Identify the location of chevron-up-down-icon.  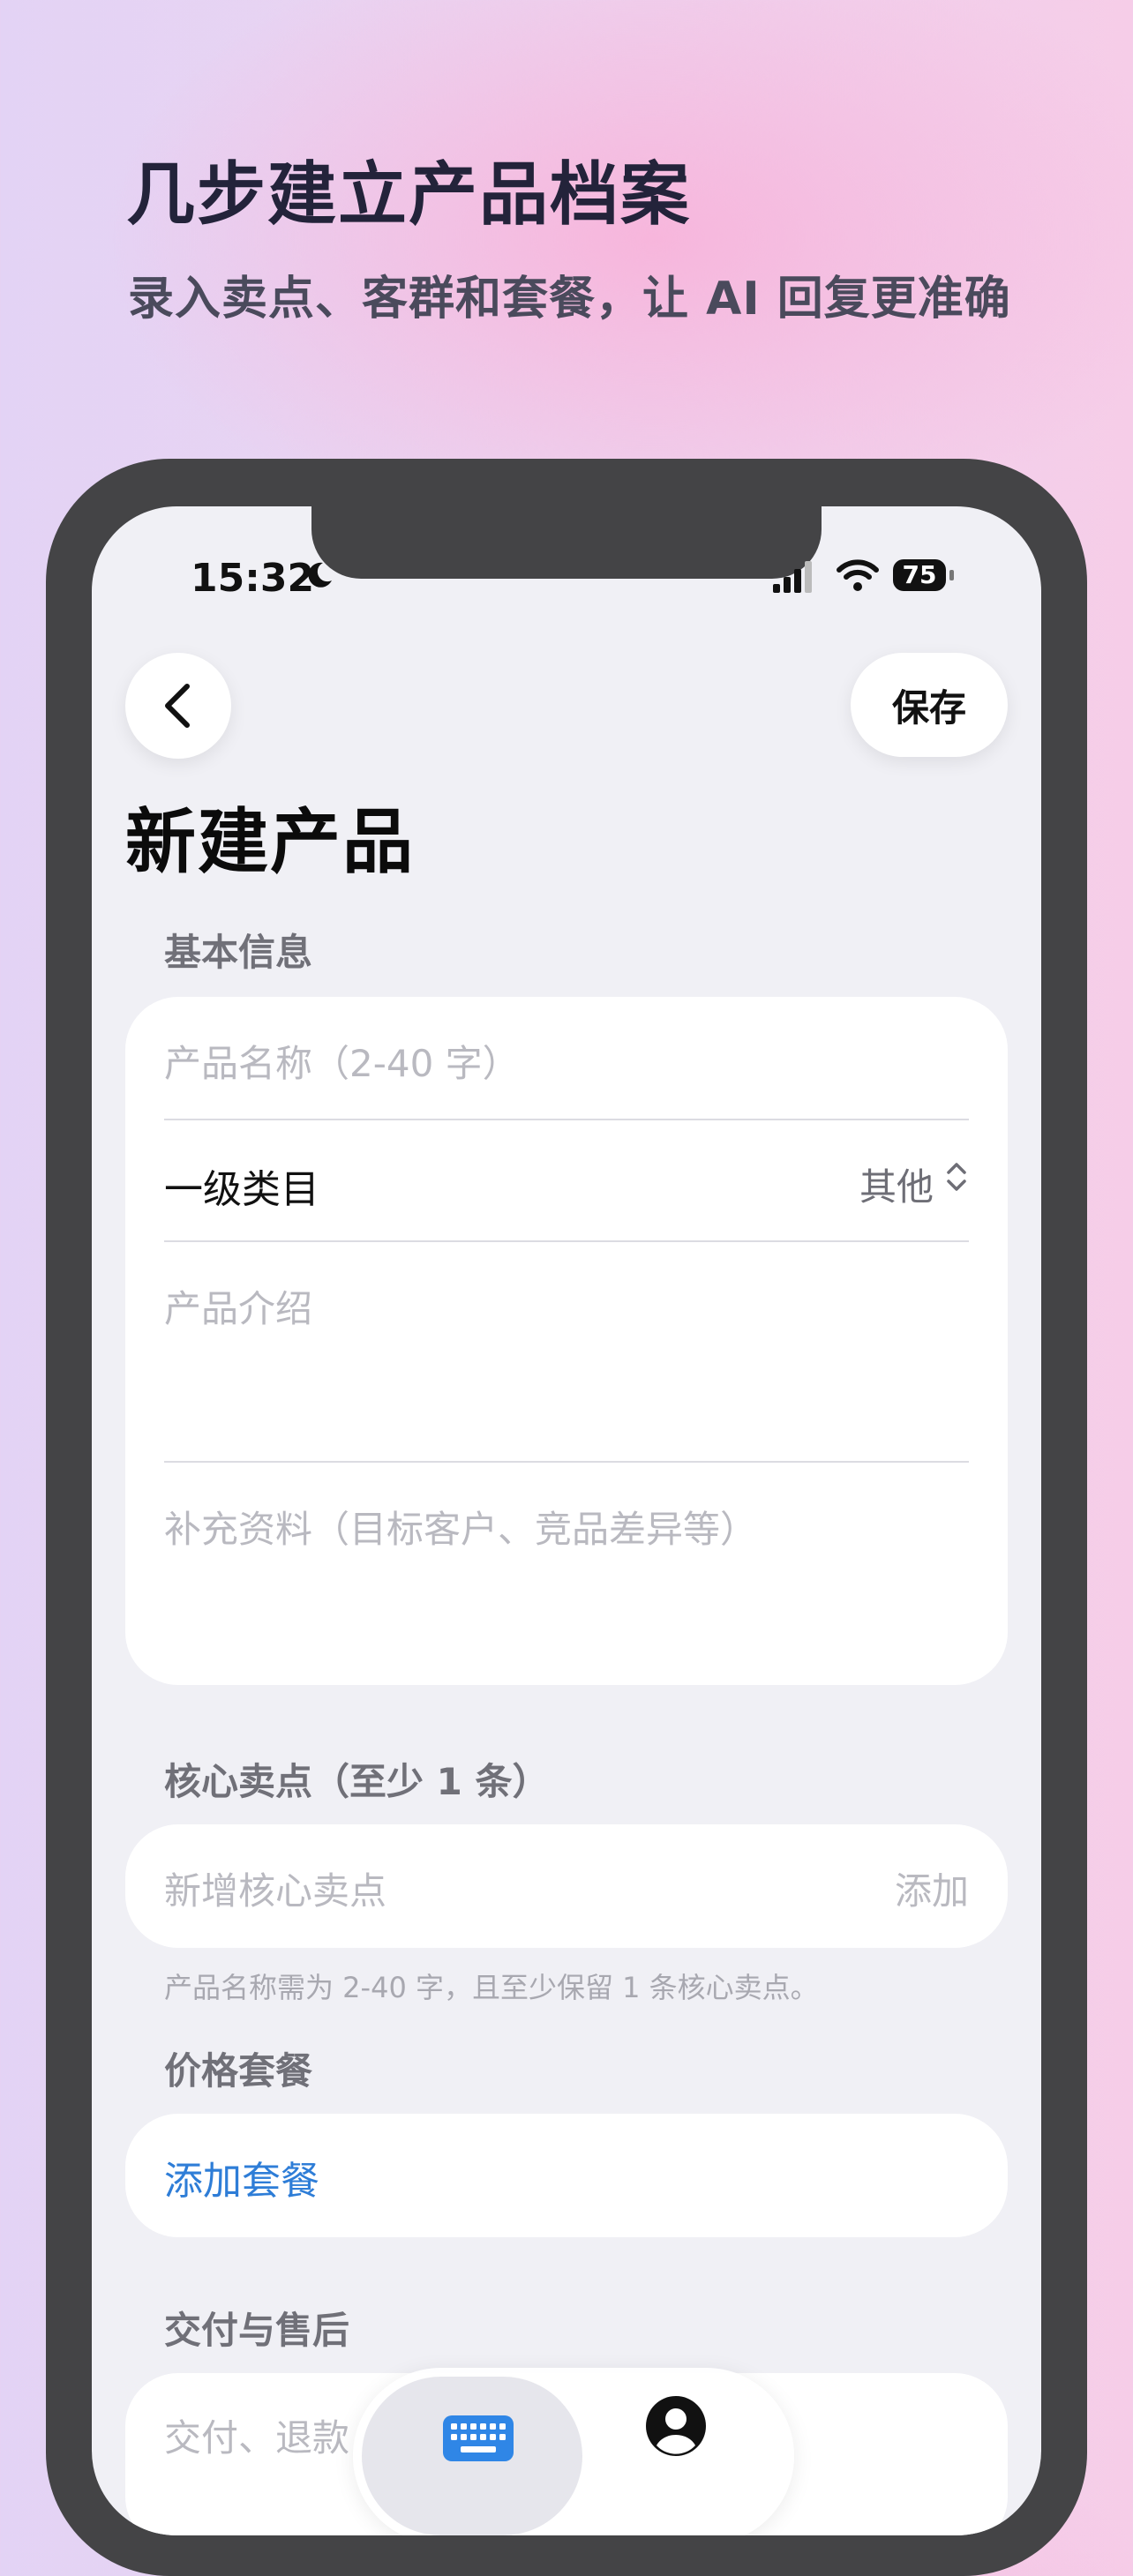
(956, 1177).